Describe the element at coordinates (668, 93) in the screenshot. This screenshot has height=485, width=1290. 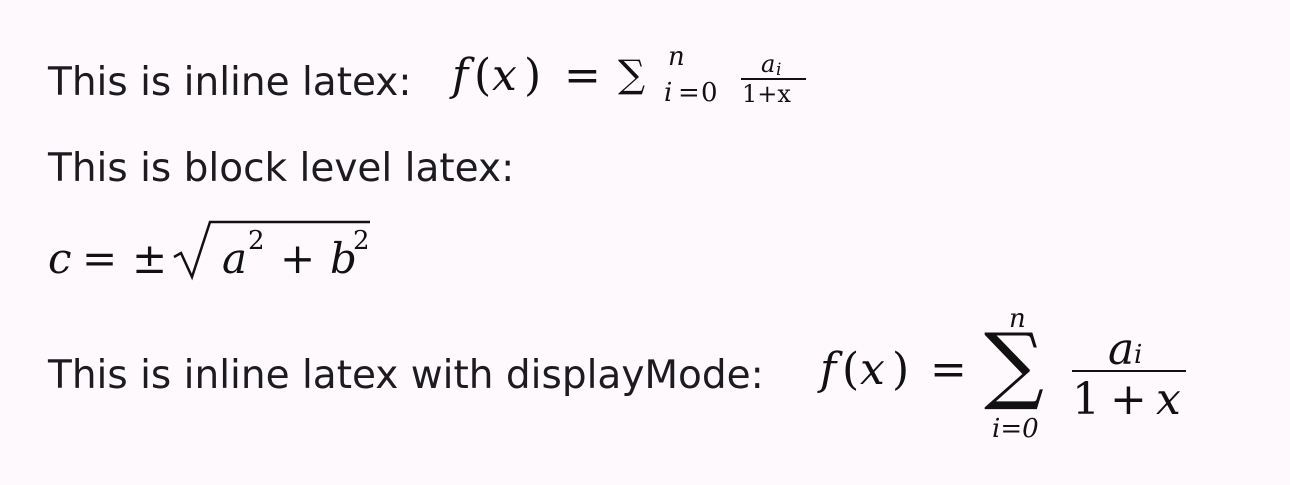
I see `inline-sum-sub-i: i` at that location.